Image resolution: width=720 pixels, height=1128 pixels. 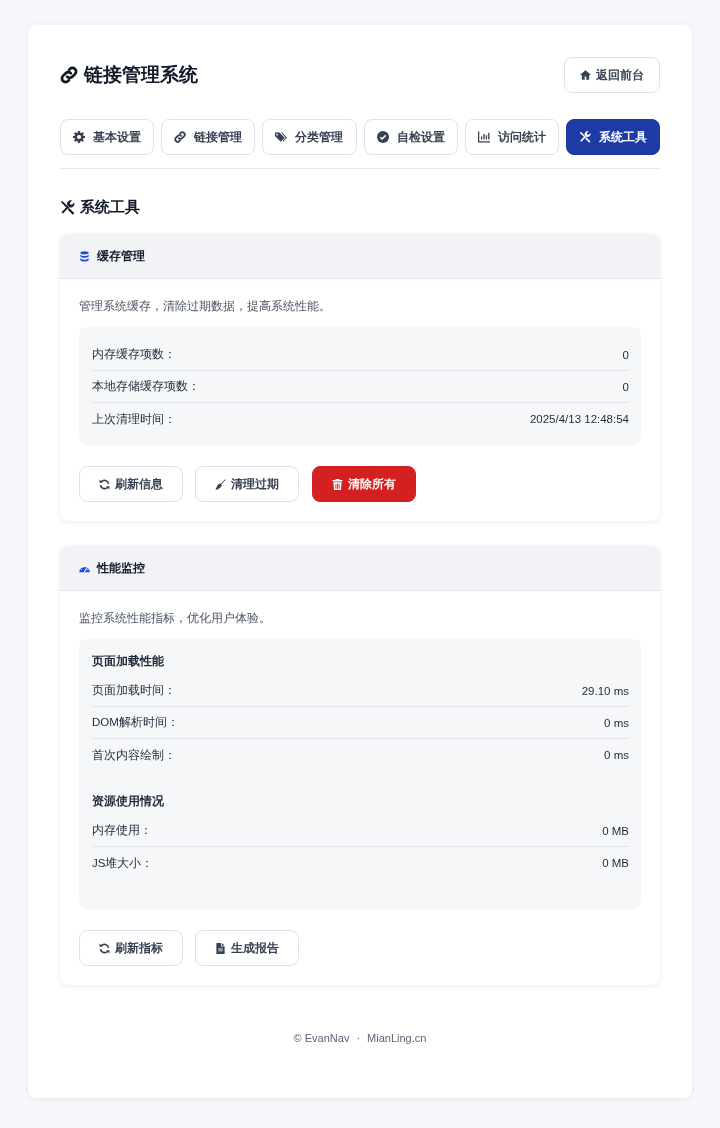 What do you see at coordinates (131, 948) in the screenshot?
I see `action-button: 刷新指标` at bounding box center [131, 948].